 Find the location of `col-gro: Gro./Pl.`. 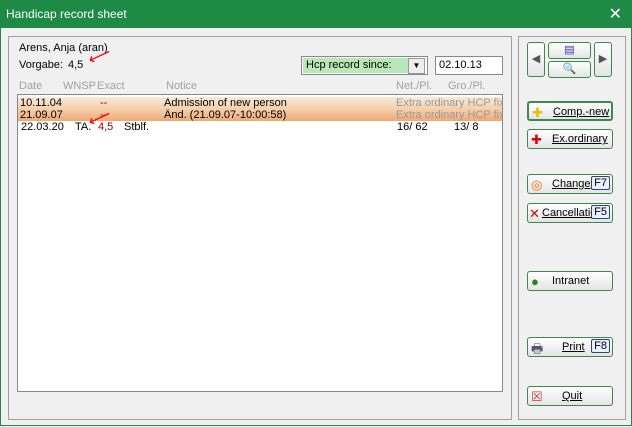

col-gro: Gro./Pl. is located at coordinates (466, 86).